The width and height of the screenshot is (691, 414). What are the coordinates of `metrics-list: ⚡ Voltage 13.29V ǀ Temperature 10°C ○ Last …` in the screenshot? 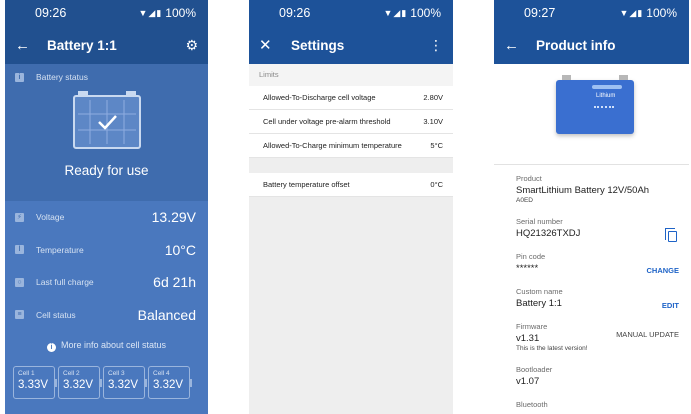 It's located at (106, 266).